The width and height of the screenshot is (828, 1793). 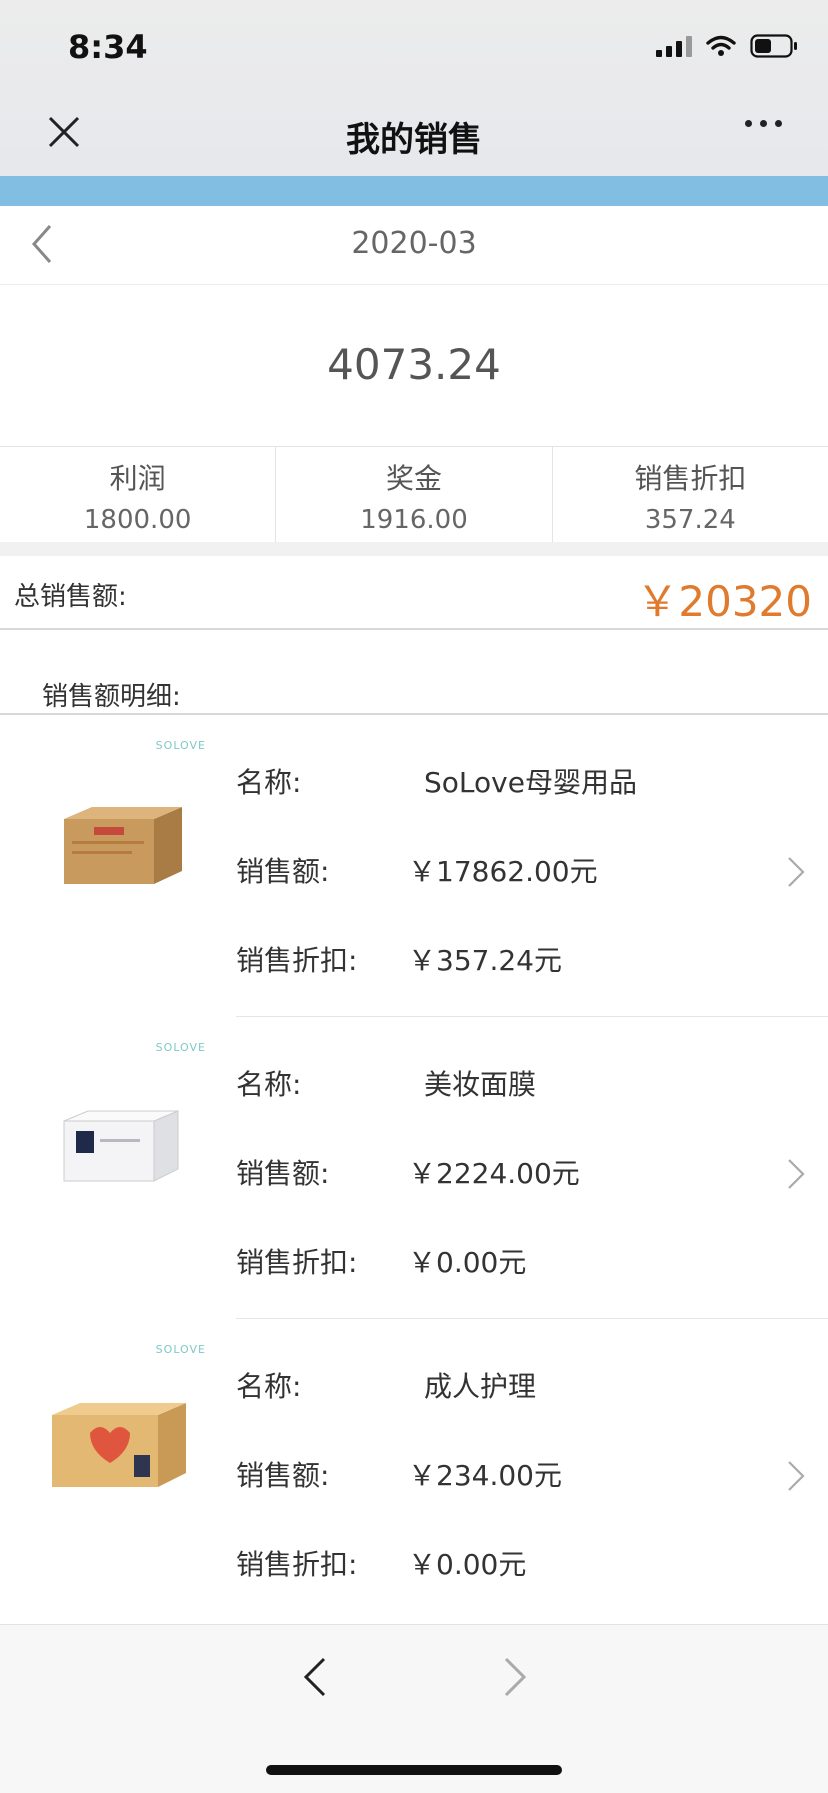 What do you see at coordinates (485, 1475) in the screenshot?
I see `sales-amount: ￥234.00元` at bounding box center [485, 1475].